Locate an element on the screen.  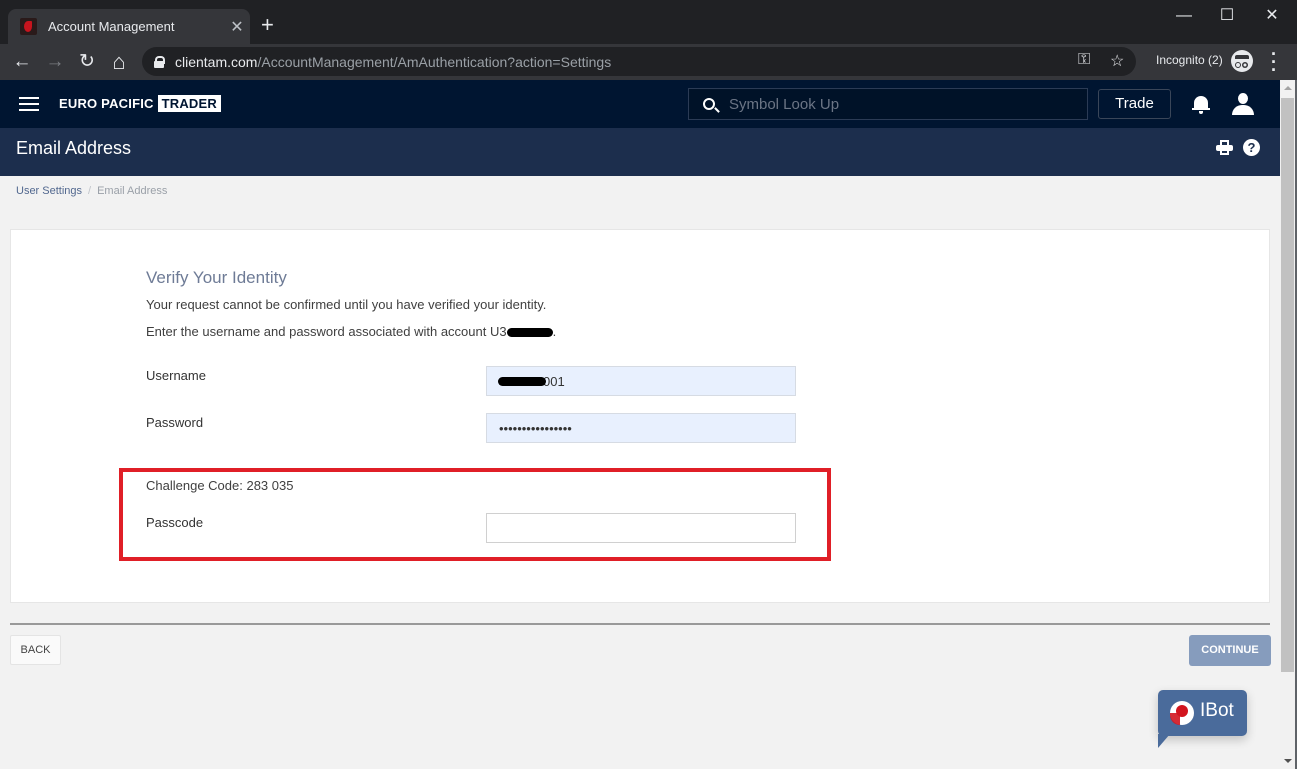
tab-title: Account Management is located at coordinates (111, 26).